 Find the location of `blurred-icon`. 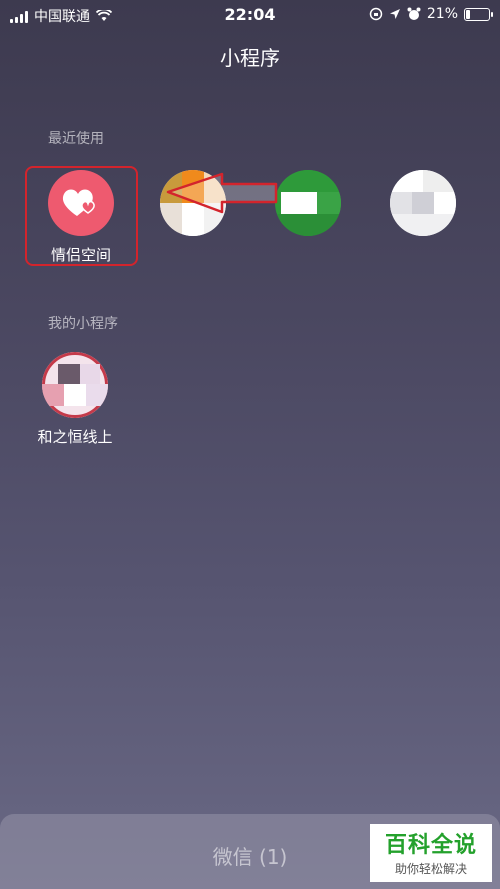

blurred-icon is located at coordinates (75, 385).